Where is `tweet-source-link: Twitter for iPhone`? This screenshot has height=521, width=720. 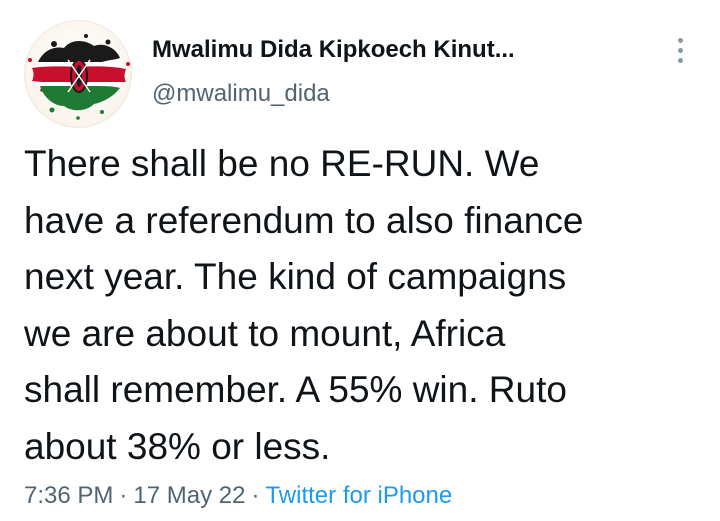 tweet-source-link: Twitter for iPhone is located at coordinates (358, 495).